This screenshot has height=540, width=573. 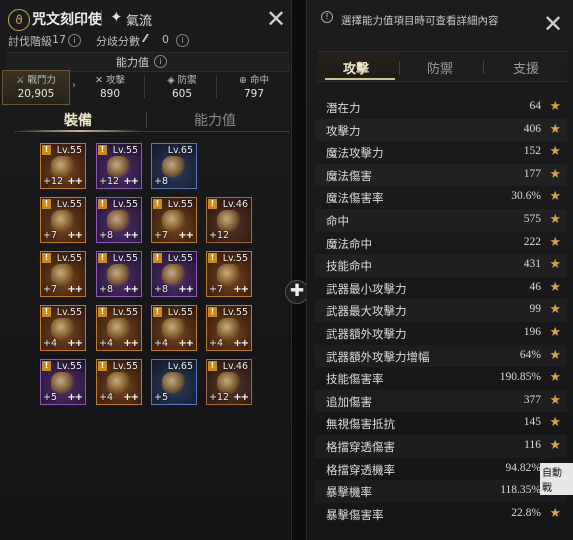 I want to click on stat-row: 暴擊傷害率 22.8% ★, so click(x=441, y=514).